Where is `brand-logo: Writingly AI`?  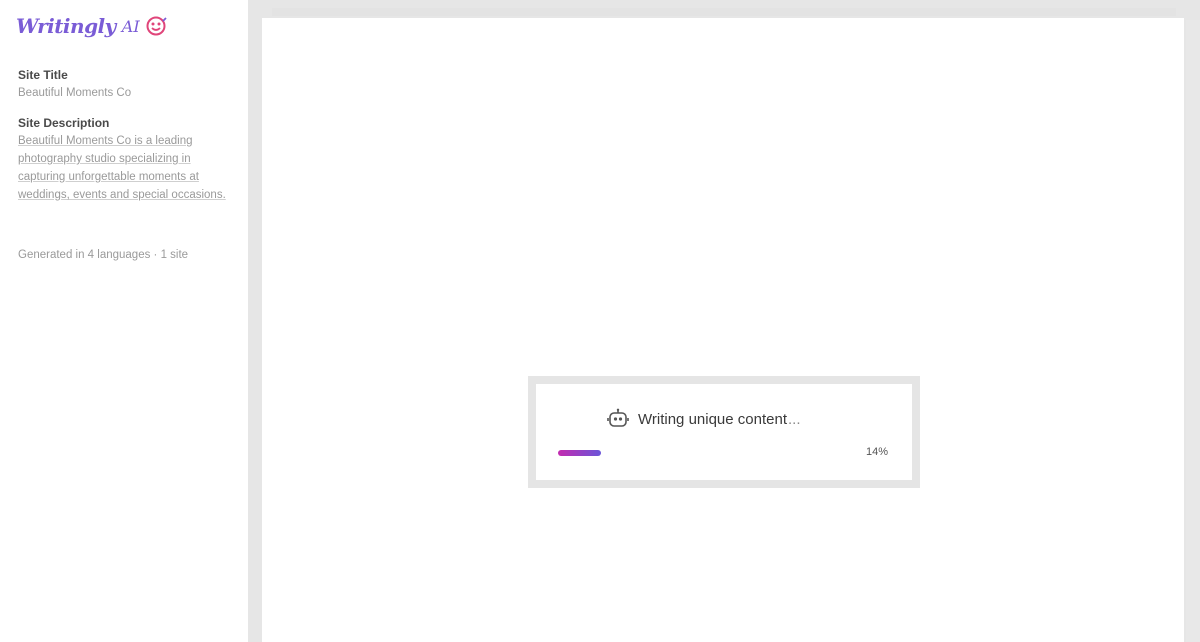 brand-logo: Writingly AI is located at coordinates (92, 26).